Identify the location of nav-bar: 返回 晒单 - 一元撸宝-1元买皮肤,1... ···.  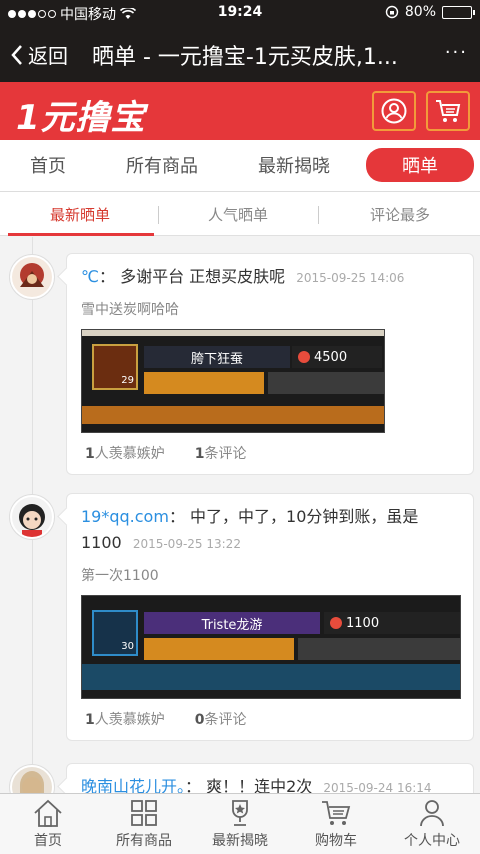
(240, 54).